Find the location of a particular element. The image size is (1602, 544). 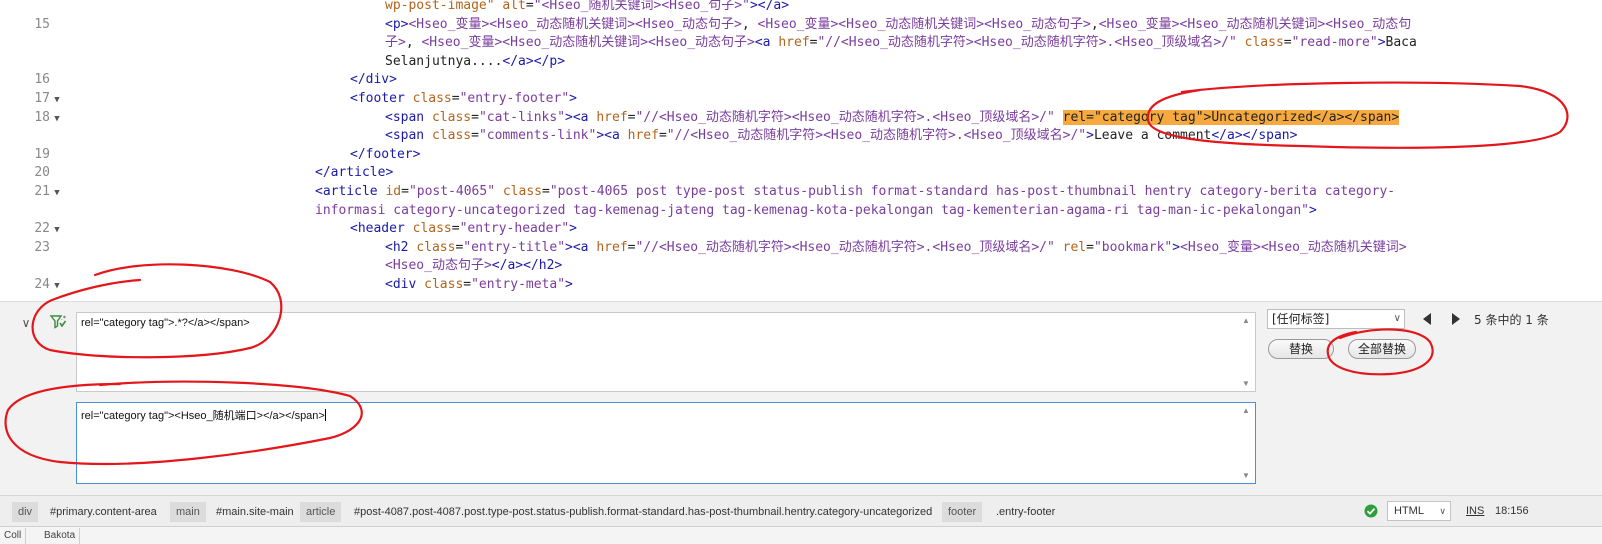

collapse-panel-chevron-icon: ∨ is located at coordinates (26, 323).